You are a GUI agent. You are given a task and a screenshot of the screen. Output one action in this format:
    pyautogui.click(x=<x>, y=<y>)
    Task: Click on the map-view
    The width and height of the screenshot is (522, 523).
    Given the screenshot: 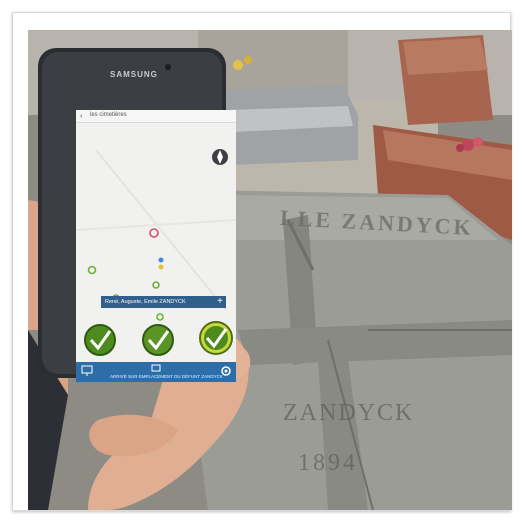 What is the action you would take?
    pyautogui.click(x=156, y=242)
    